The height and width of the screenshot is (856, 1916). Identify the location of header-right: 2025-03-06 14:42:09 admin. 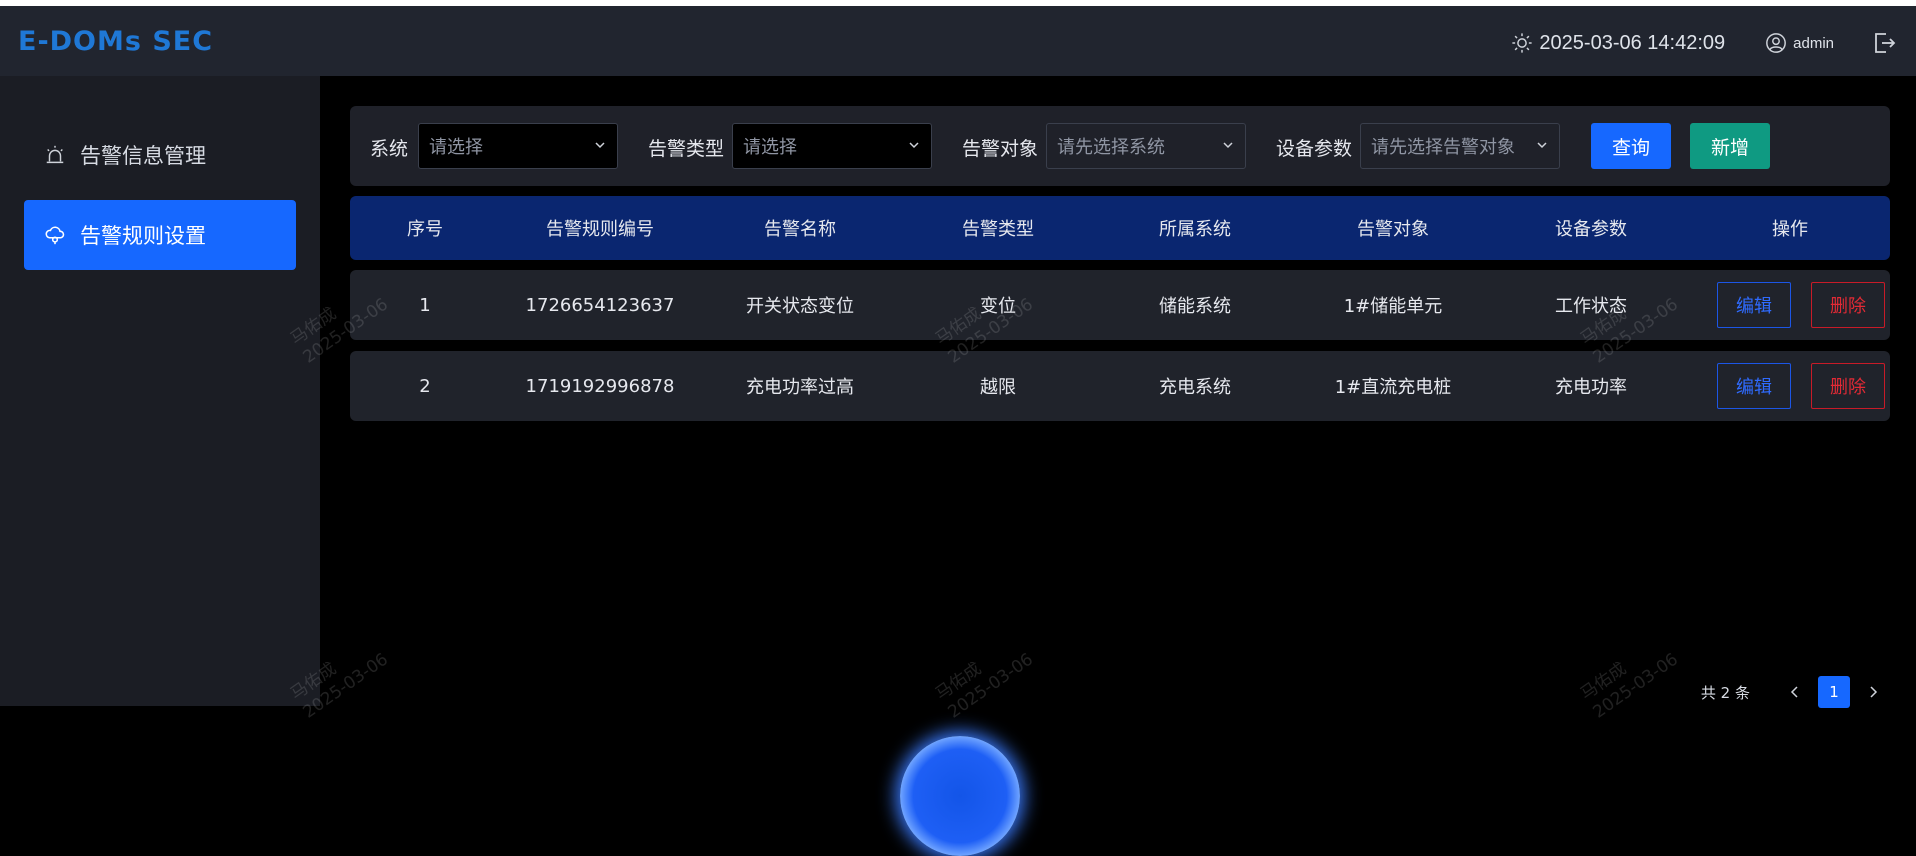
(1713, 43).